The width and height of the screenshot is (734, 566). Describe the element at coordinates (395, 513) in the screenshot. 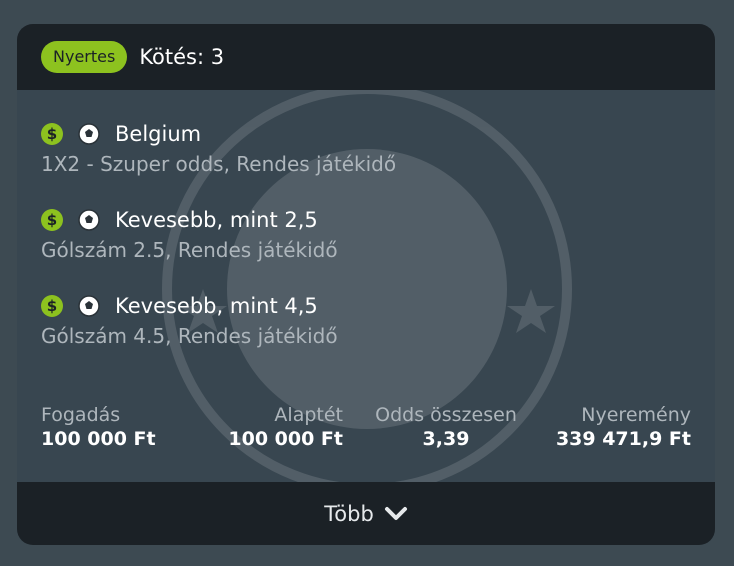

I see `chevron-down-icon` at that location.